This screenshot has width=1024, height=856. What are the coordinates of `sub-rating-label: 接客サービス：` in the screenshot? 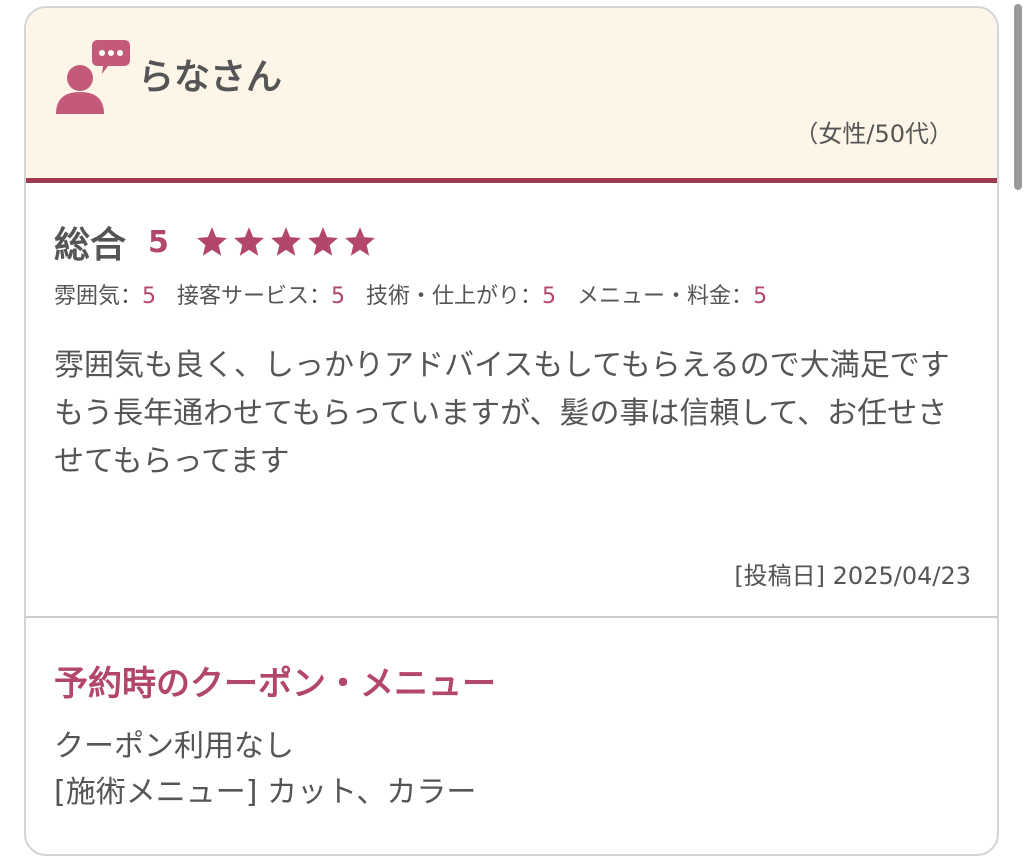 It's located at (254, 296).